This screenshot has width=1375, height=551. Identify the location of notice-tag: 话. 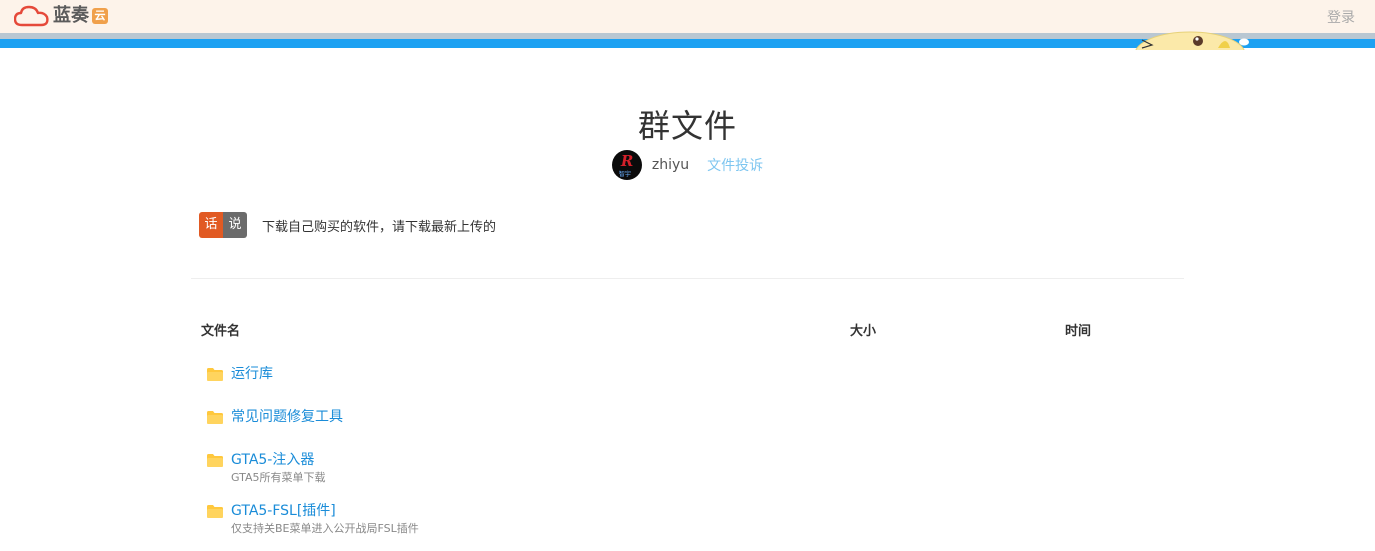
(211, 225).